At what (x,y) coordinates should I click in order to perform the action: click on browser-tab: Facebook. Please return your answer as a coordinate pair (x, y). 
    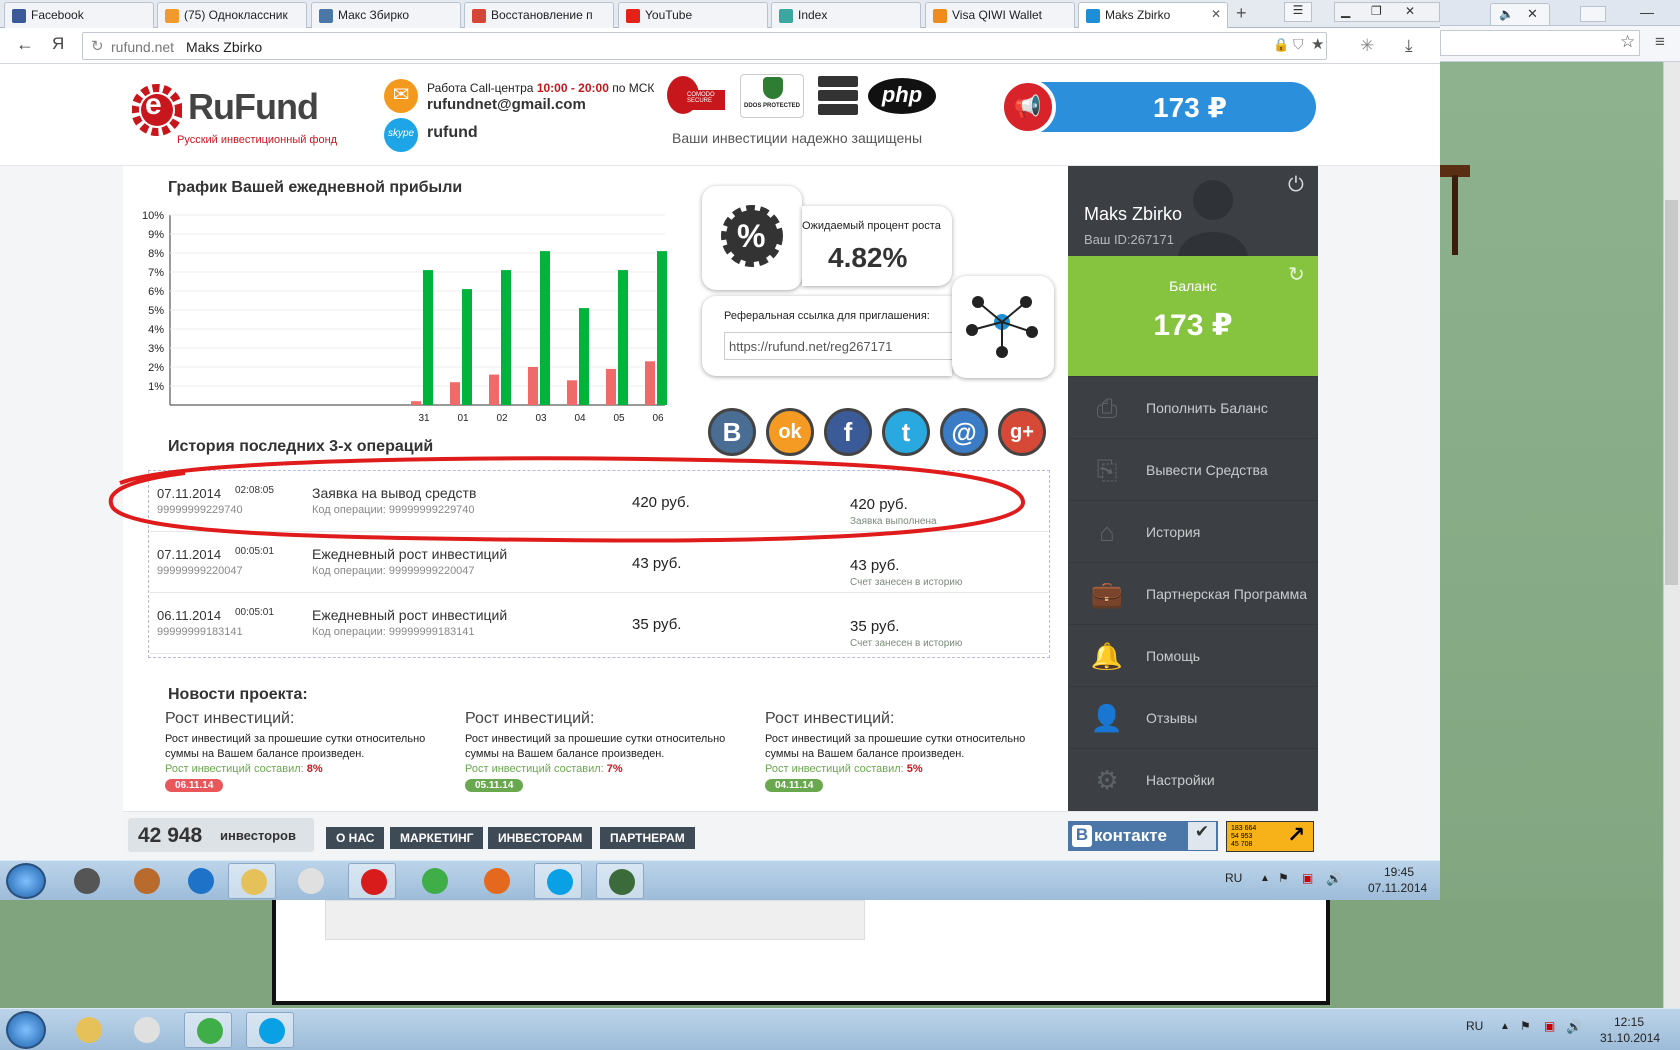
    Looking at the image, I should click on (79, 15).